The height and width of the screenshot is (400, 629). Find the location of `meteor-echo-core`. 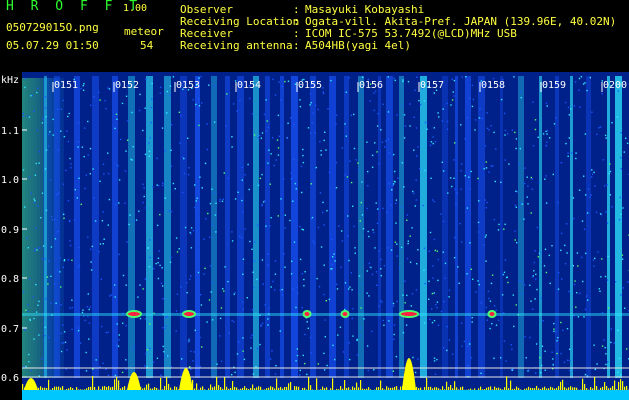

meteor-echo-core is located at coordinates (189, 314).